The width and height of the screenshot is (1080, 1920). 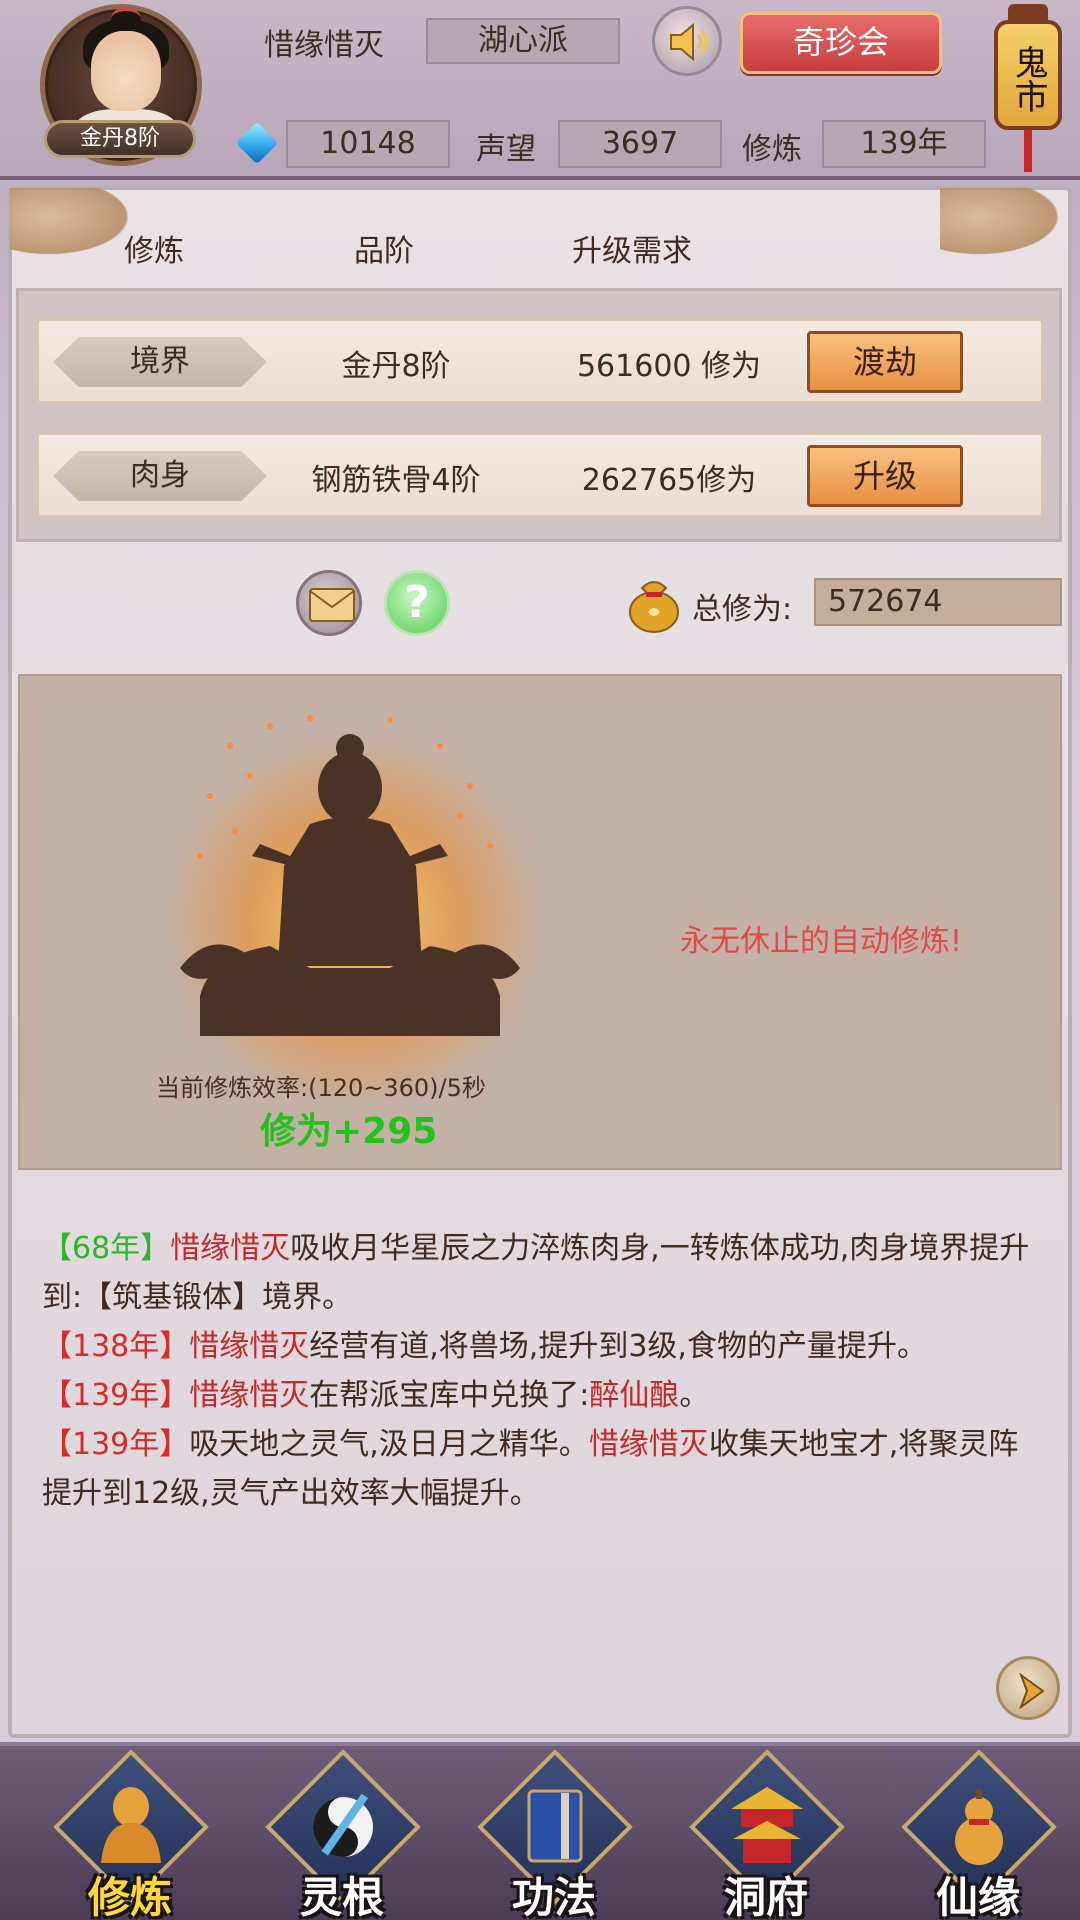 What do you see at coordinates (116, 1346) in the screenshot?
I see `log-year: 【138年】` at bounding box center [116, 1346].